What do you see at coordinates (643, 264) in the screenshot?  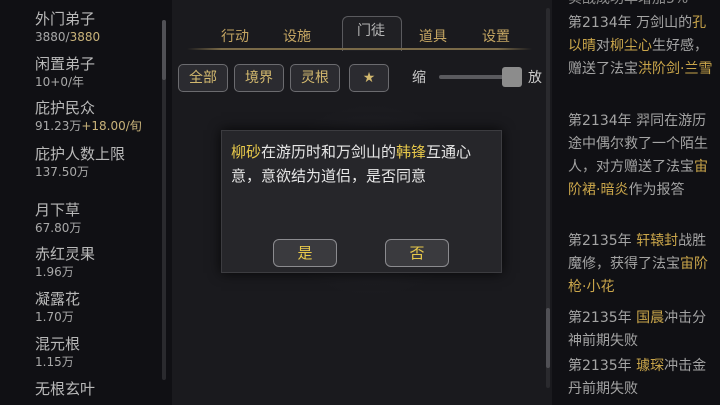 I see `log-entry: 第2135年 轩辕封战胜魔修，获得了法宝宙阶枪·小花` at bounding box center [643, 264].